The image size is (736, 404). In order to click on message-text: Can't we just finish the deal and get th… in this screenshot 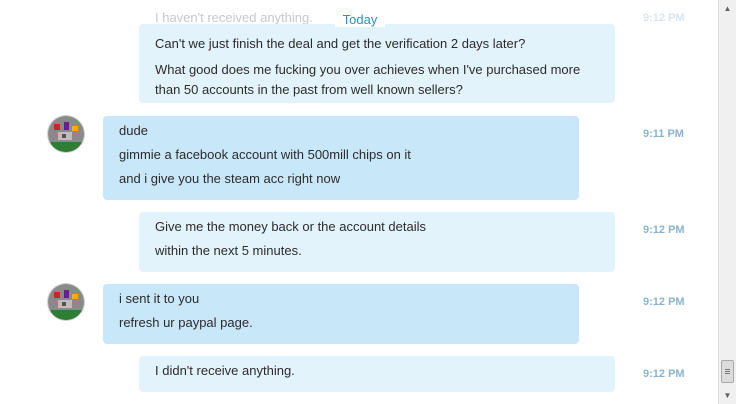, I will do `click(340, 43)`.